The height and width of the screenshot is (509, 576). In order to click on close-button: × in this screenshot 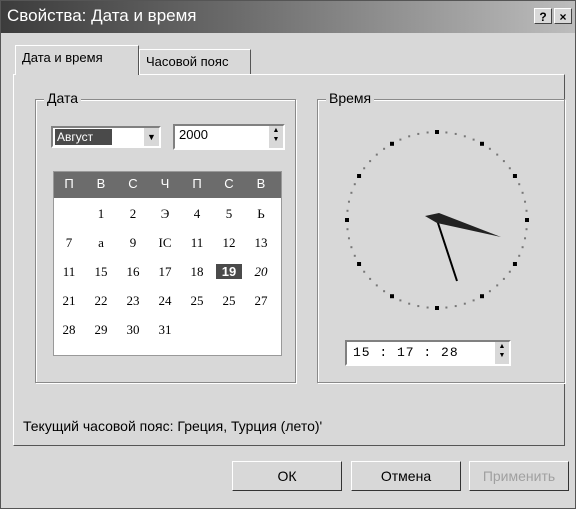, I will do `click(563, 16)`.